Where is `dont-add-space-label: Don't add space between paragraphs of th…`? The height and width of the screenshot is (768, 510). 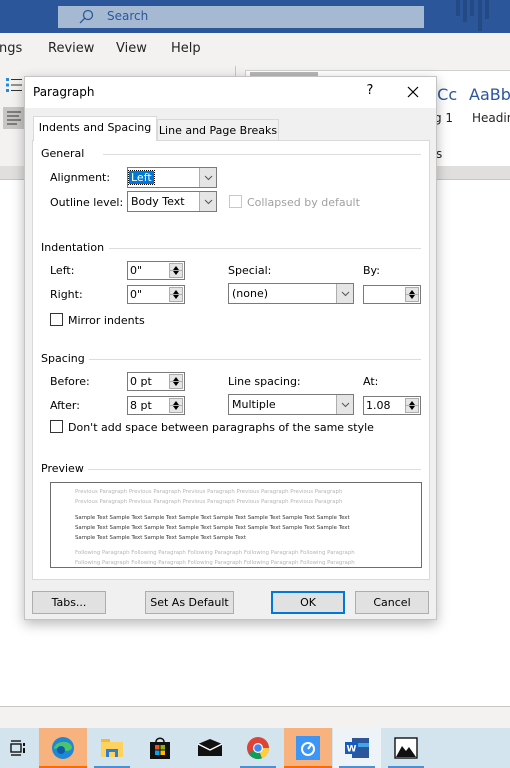
dont-add-space-label: Don't add space between paragraphs of th… is located at coordinates (221, 427).